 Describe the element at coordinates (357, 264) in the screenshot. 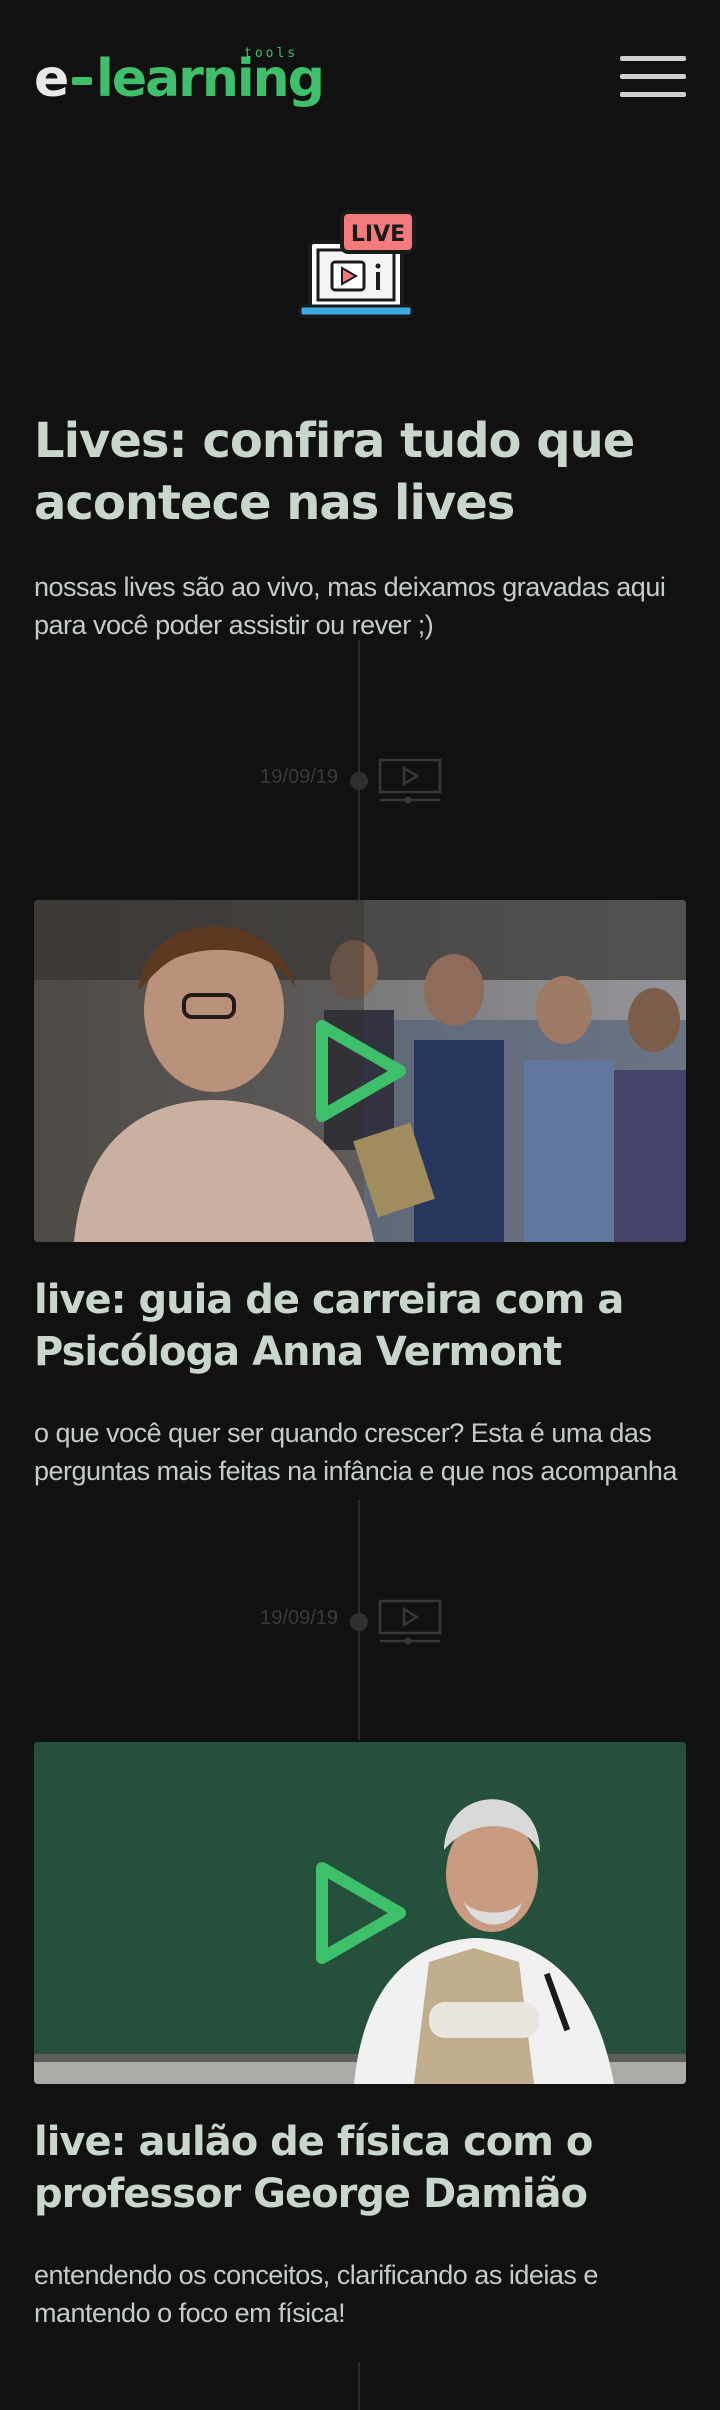

I see `live-laptop-icon: LIVE` at that location.